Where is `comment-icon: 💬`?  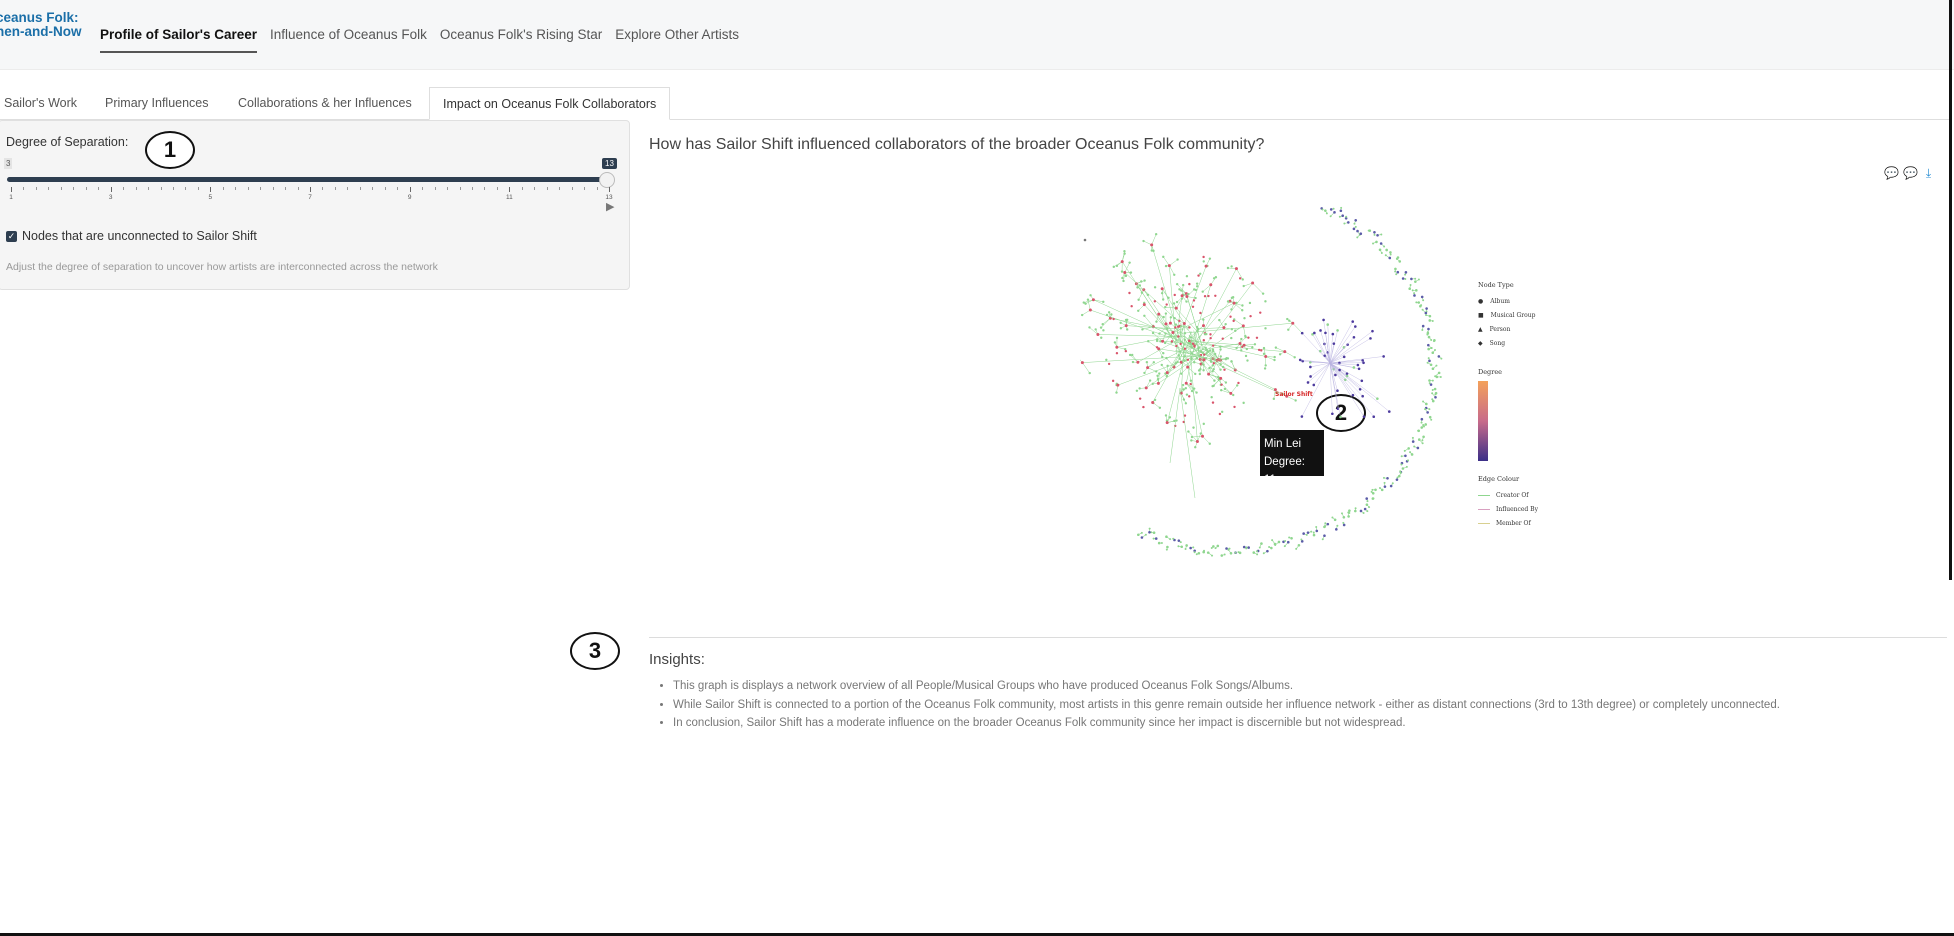 comment-icon: 💬 is located at coordinates (1891, 173).